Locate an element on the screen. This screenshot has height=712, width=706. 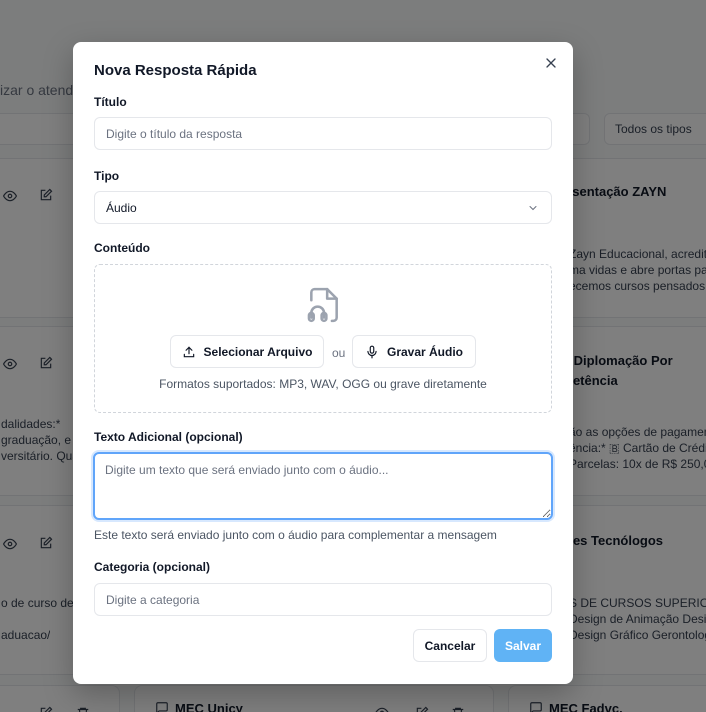
select-file-button: Selecionar Arquivo is located at coordinates (247, 351).